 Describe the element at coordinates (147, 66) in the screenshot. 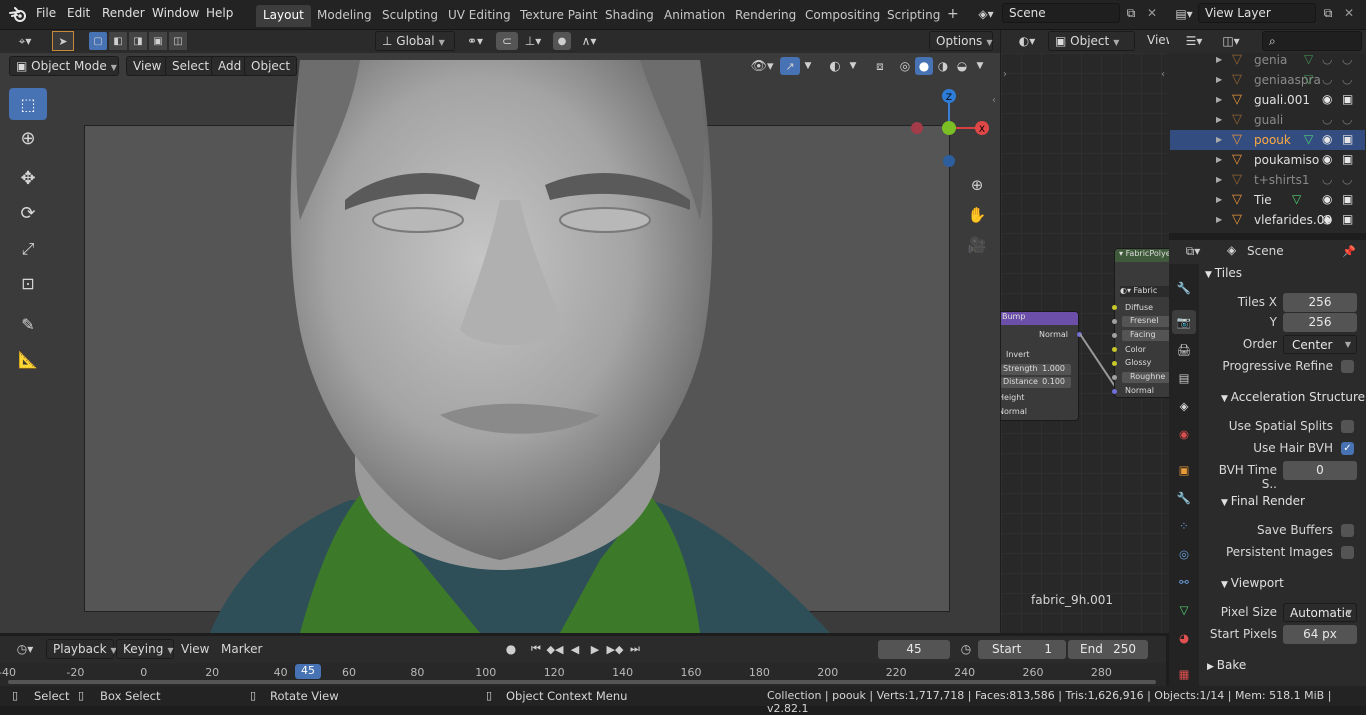

I see `viewport-menu-view: View` at that location.